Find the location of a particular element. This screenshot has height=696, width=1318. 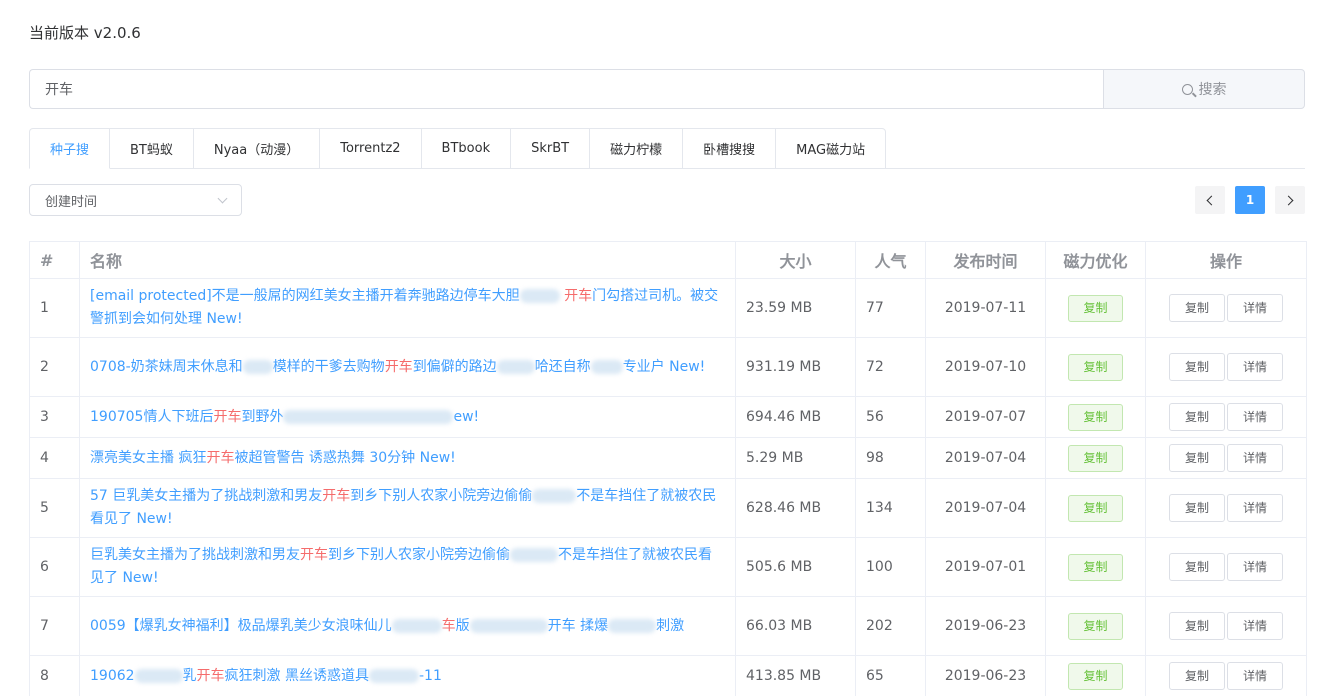

tab-zhongzisou: 种子搜 is located at coordinates (70, 148).